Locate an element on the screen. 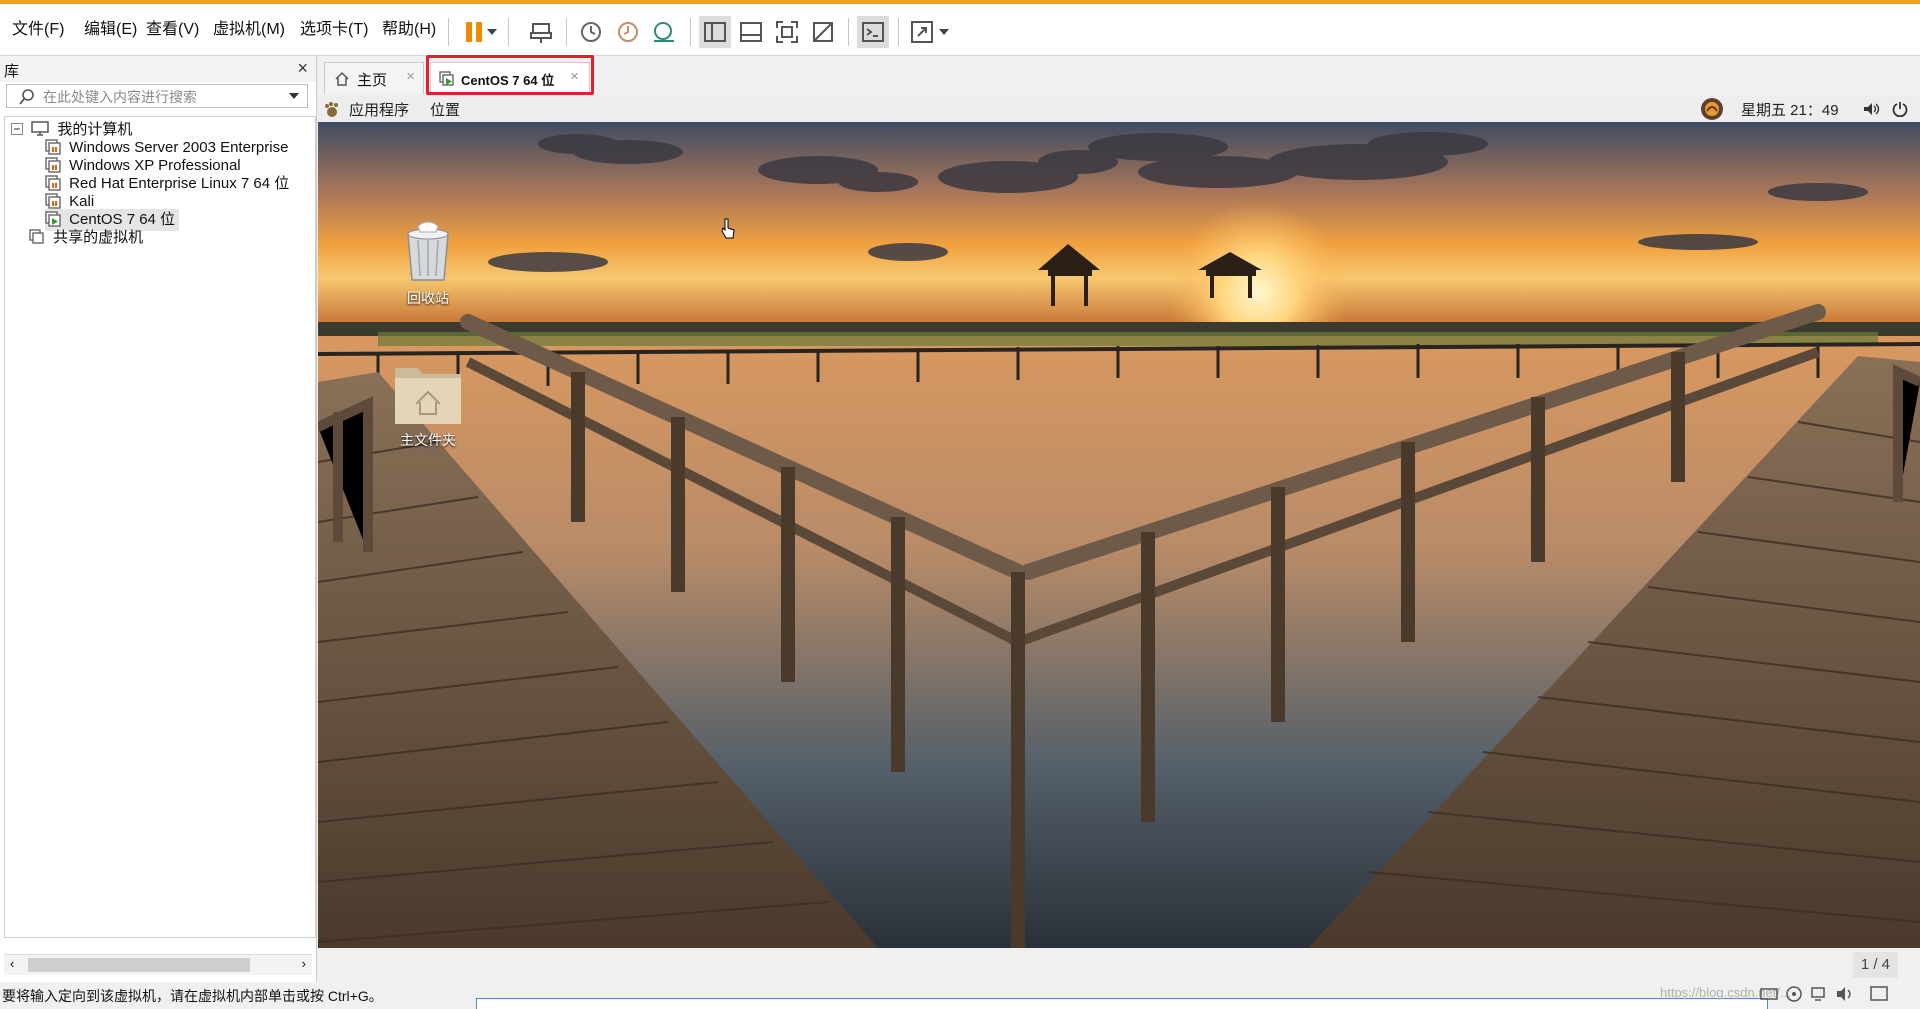  menu-bar: 文件(F) 编辑(E) 查看(V) 虚拟机(M) 选项卡(T) 帮助(H) is located at coordinates (960, 28).